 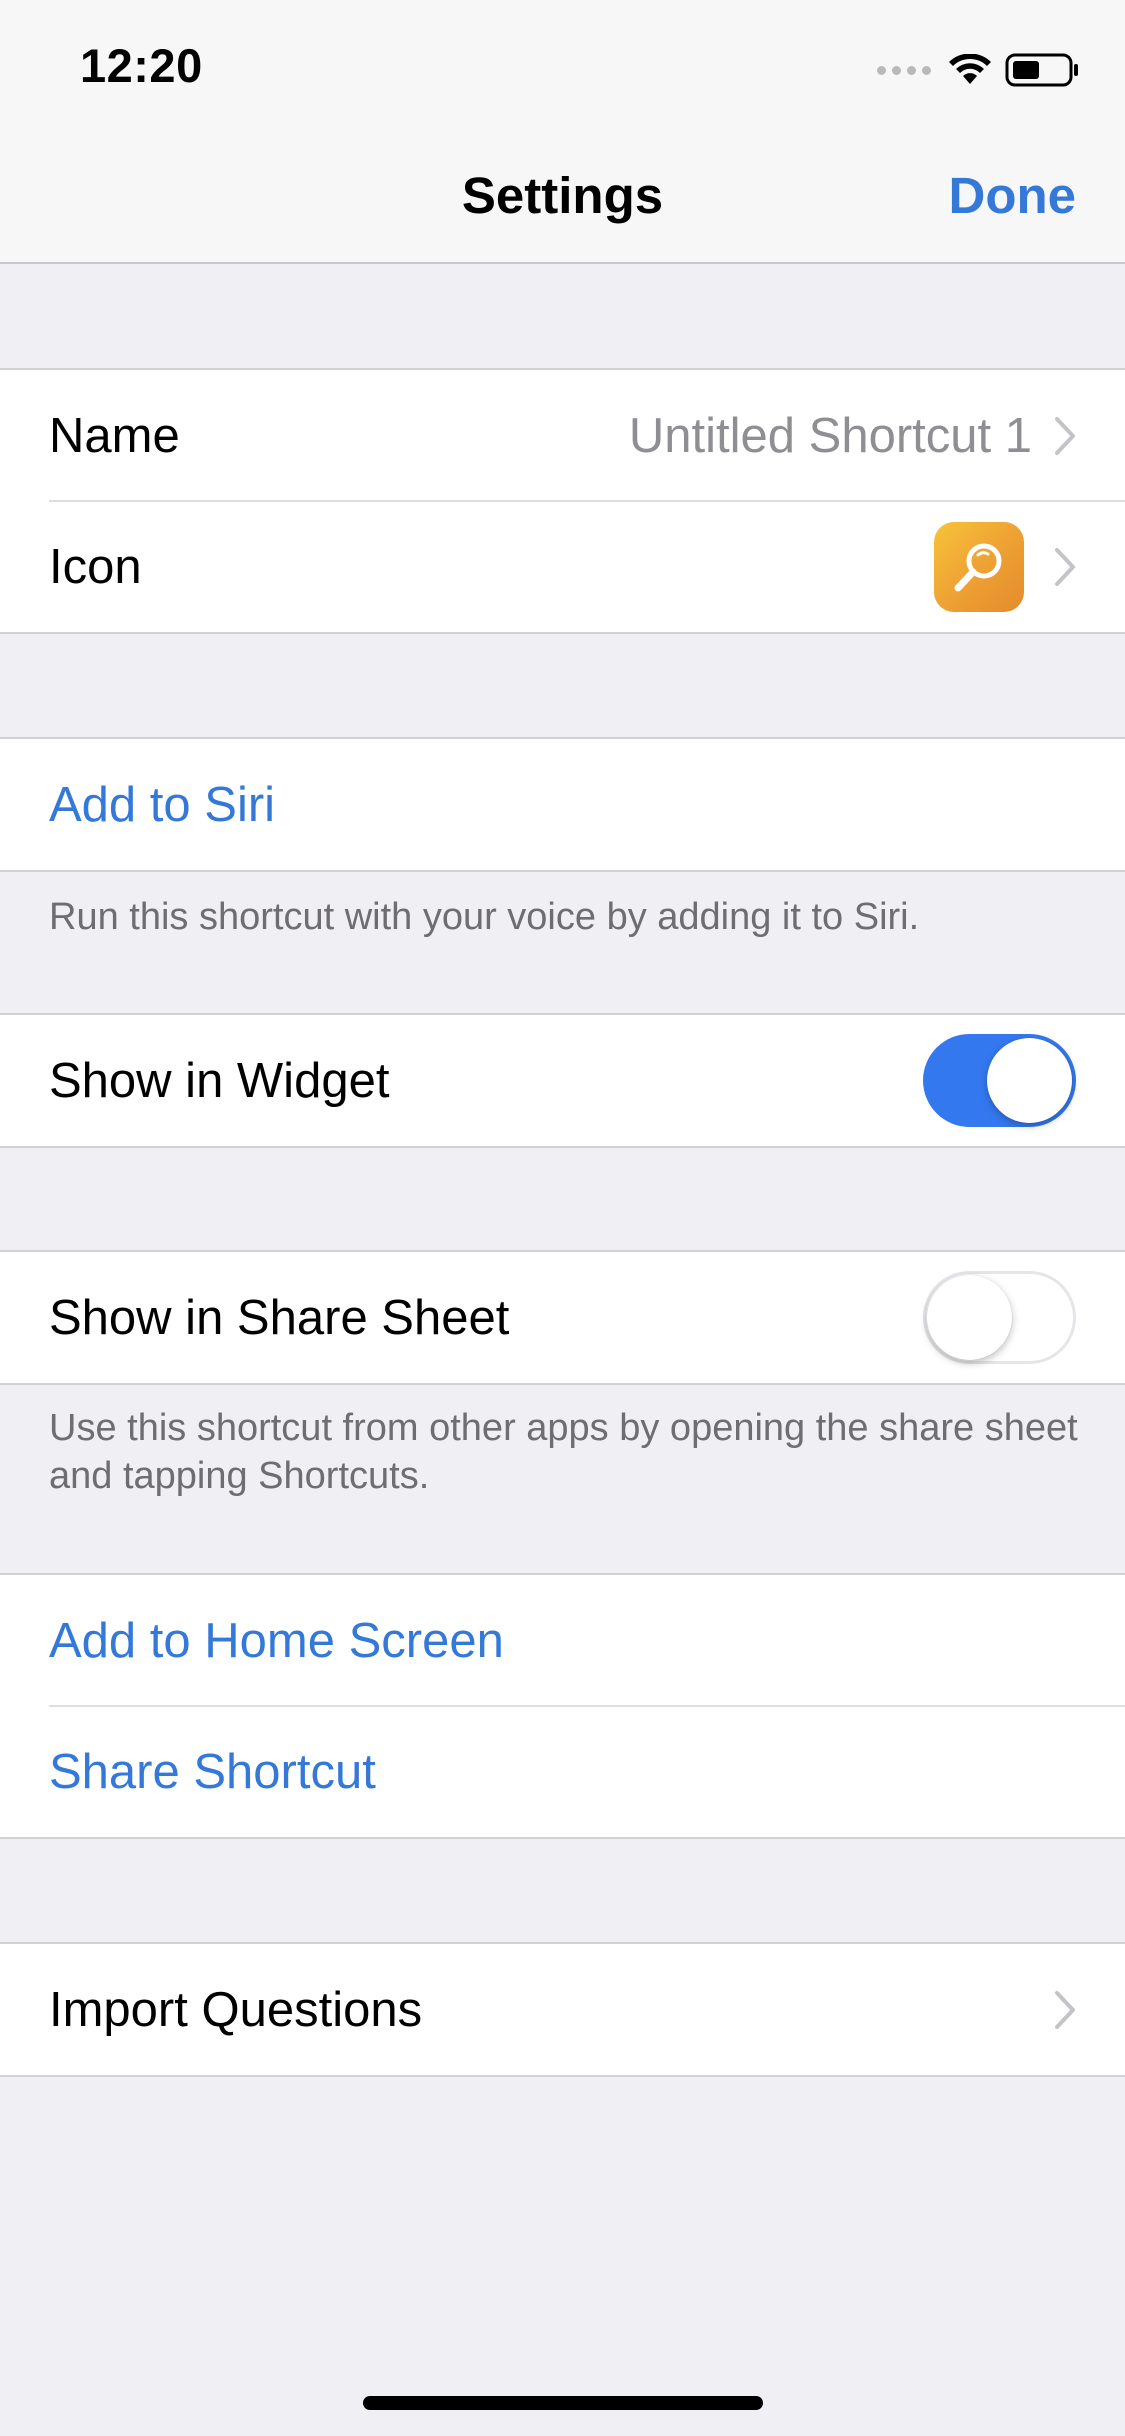 I want to click on magnifying-glass-icon, so click(x=978, y=567).